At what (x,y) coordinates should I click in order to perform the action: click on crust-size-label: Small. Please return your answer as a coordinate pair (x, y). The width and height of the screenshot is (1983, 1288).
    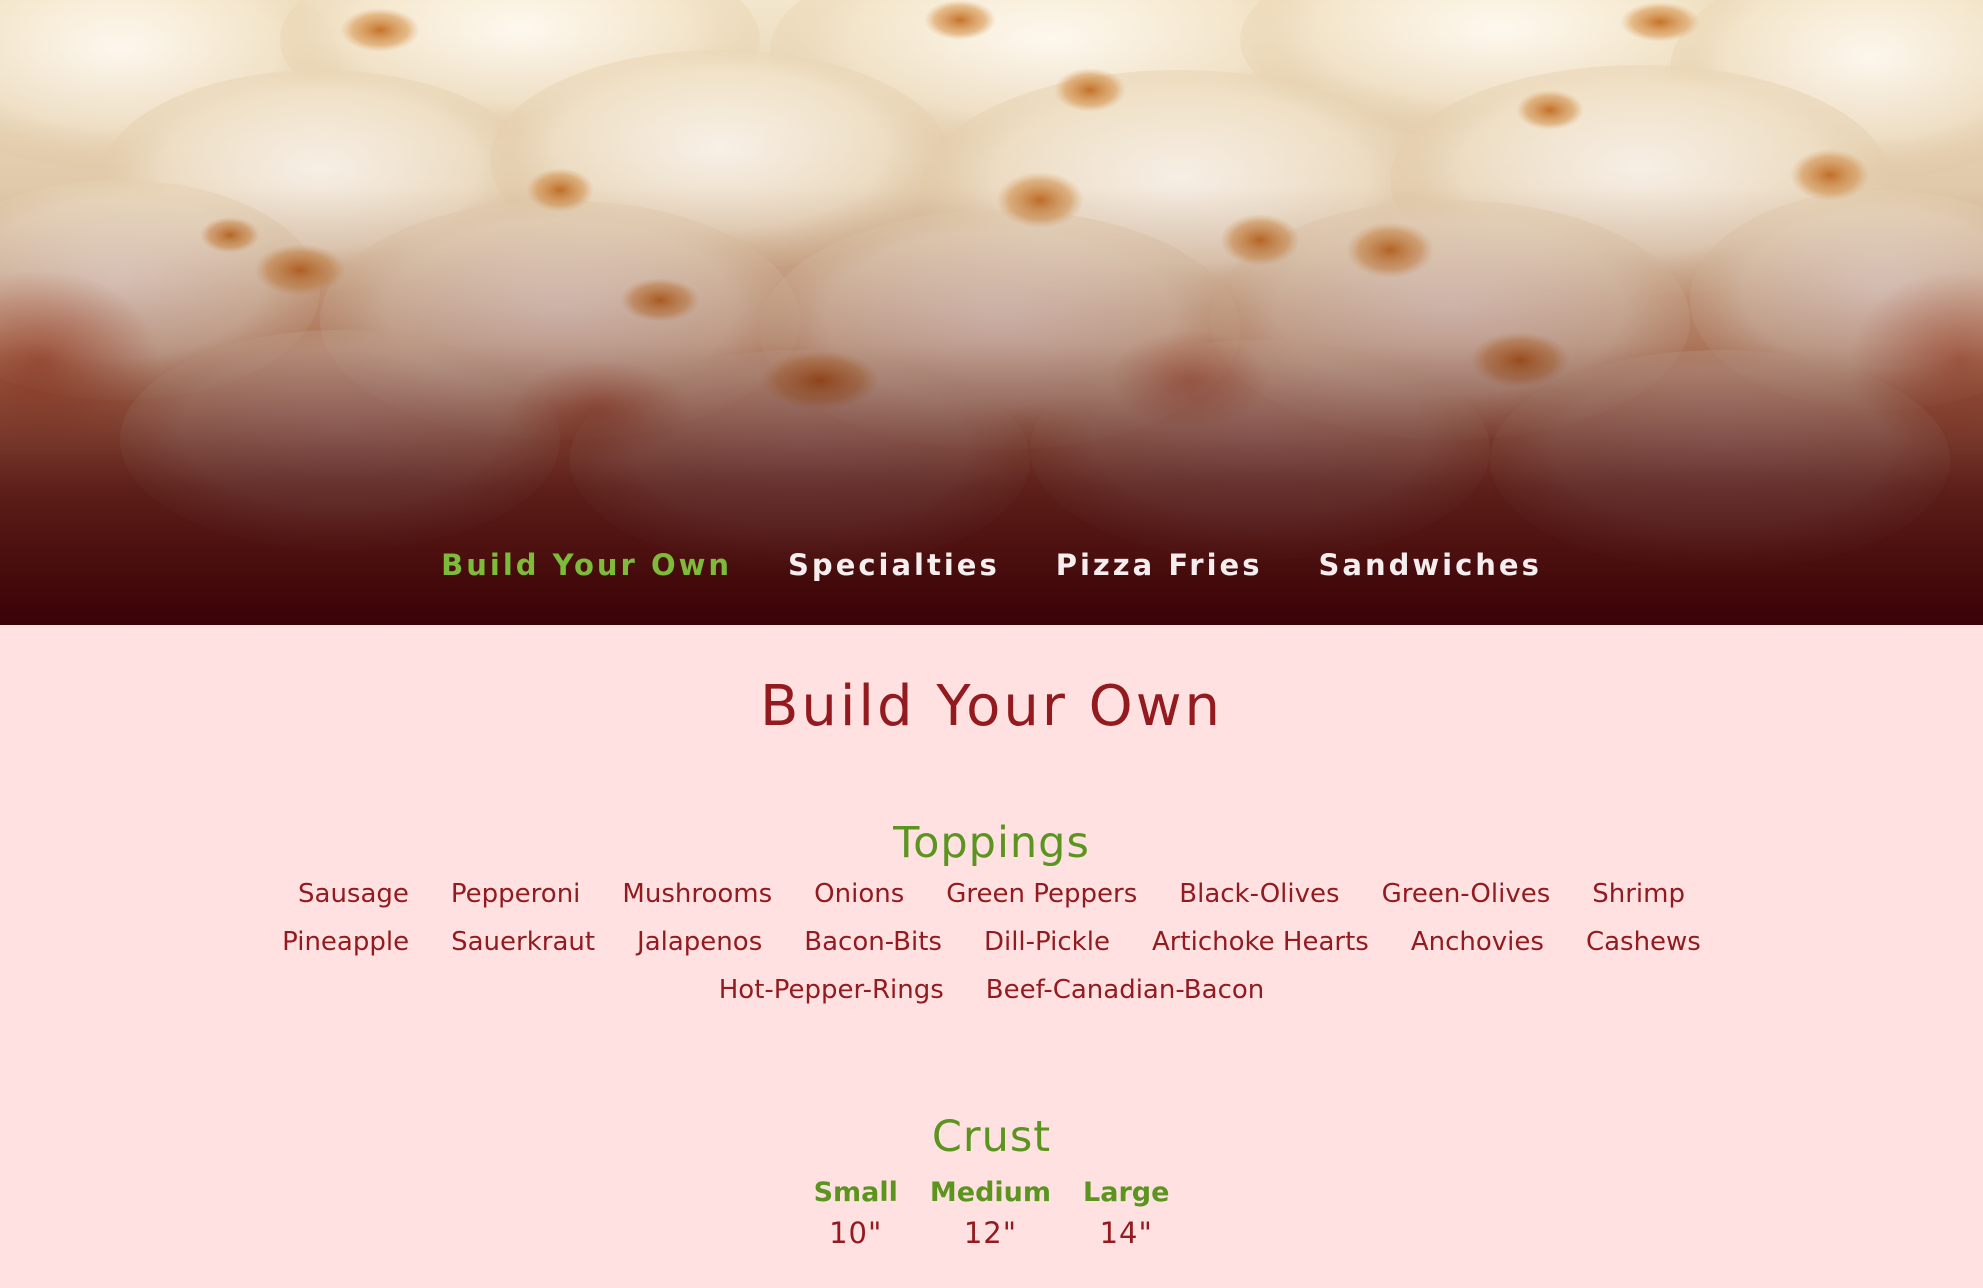
    Looking at the image, I should click on (855, 1193).